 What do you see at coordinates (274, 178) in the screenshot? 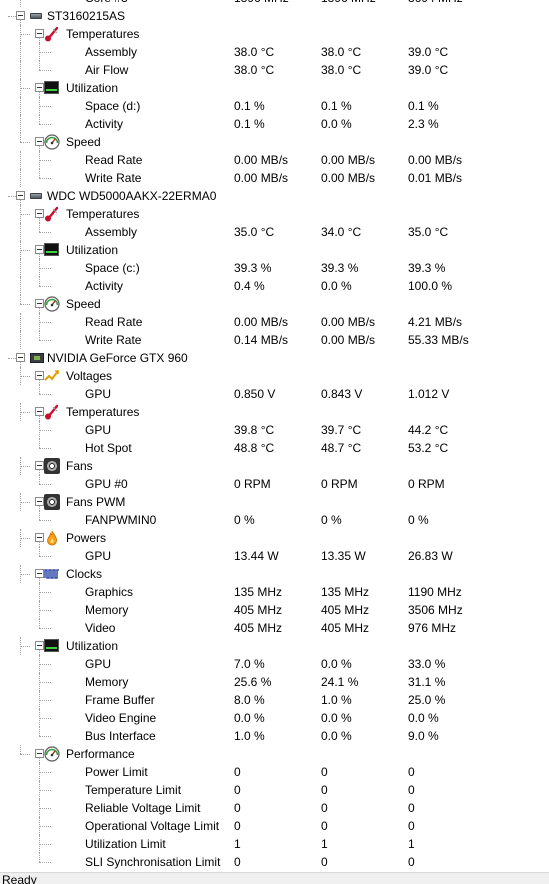
I see `sensor-row: Write Rate 0.00 MB/s 0.00 MB/s 0.01 MB/s` at bounding box center [274, 178].